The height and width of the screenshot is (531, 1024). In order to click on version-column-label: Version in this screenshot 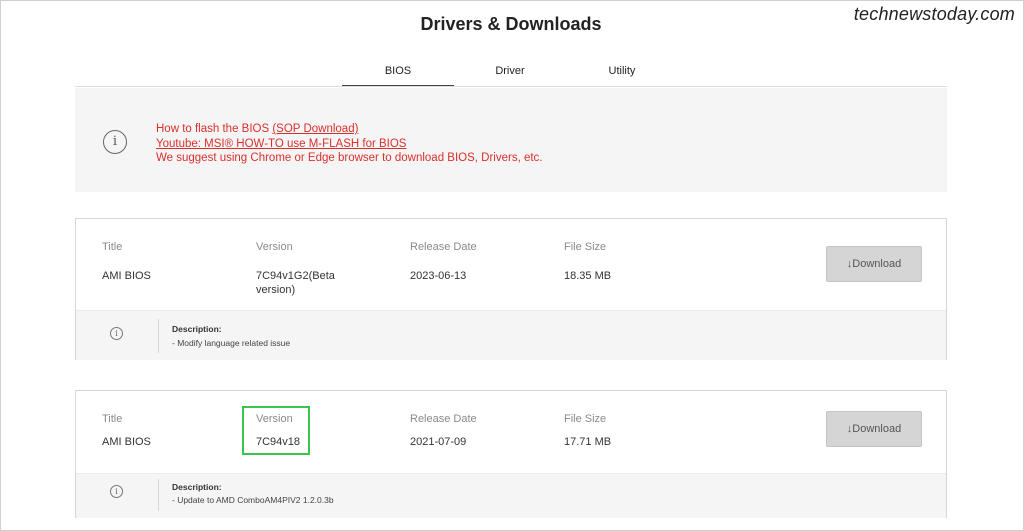, I will do `click(274, 247)`.